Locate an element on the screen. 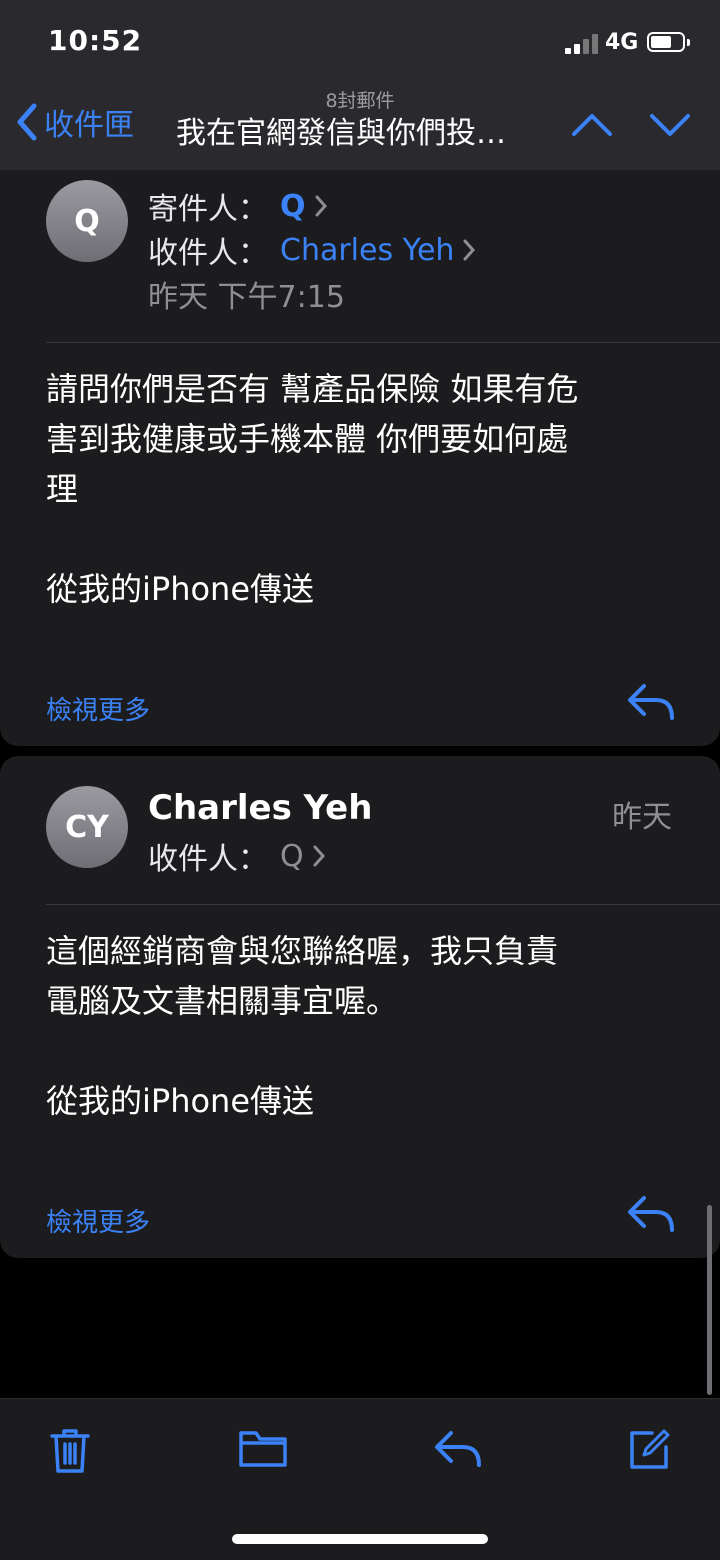 The image size is (720, 1560). avatar: CY is located at coordinates (87, 827).